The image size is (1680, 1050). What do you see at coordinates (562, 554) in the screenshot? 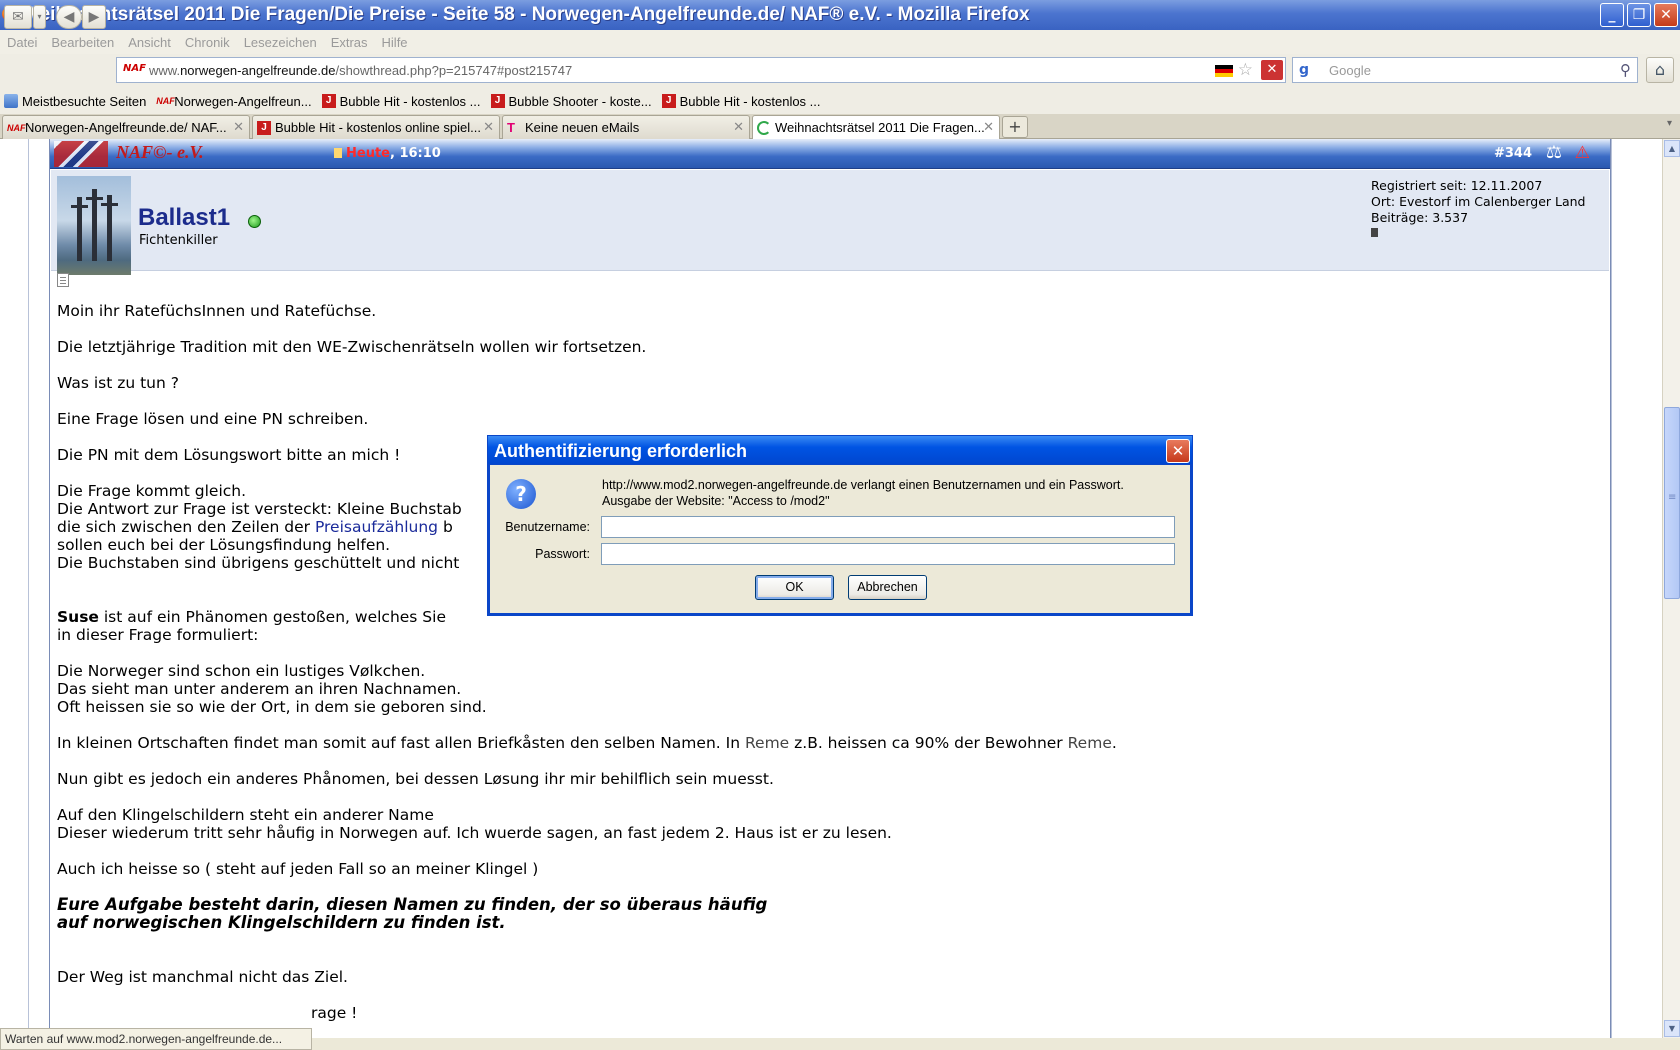
I see `password-label: Passwort:` at bounding box center [562, 554].